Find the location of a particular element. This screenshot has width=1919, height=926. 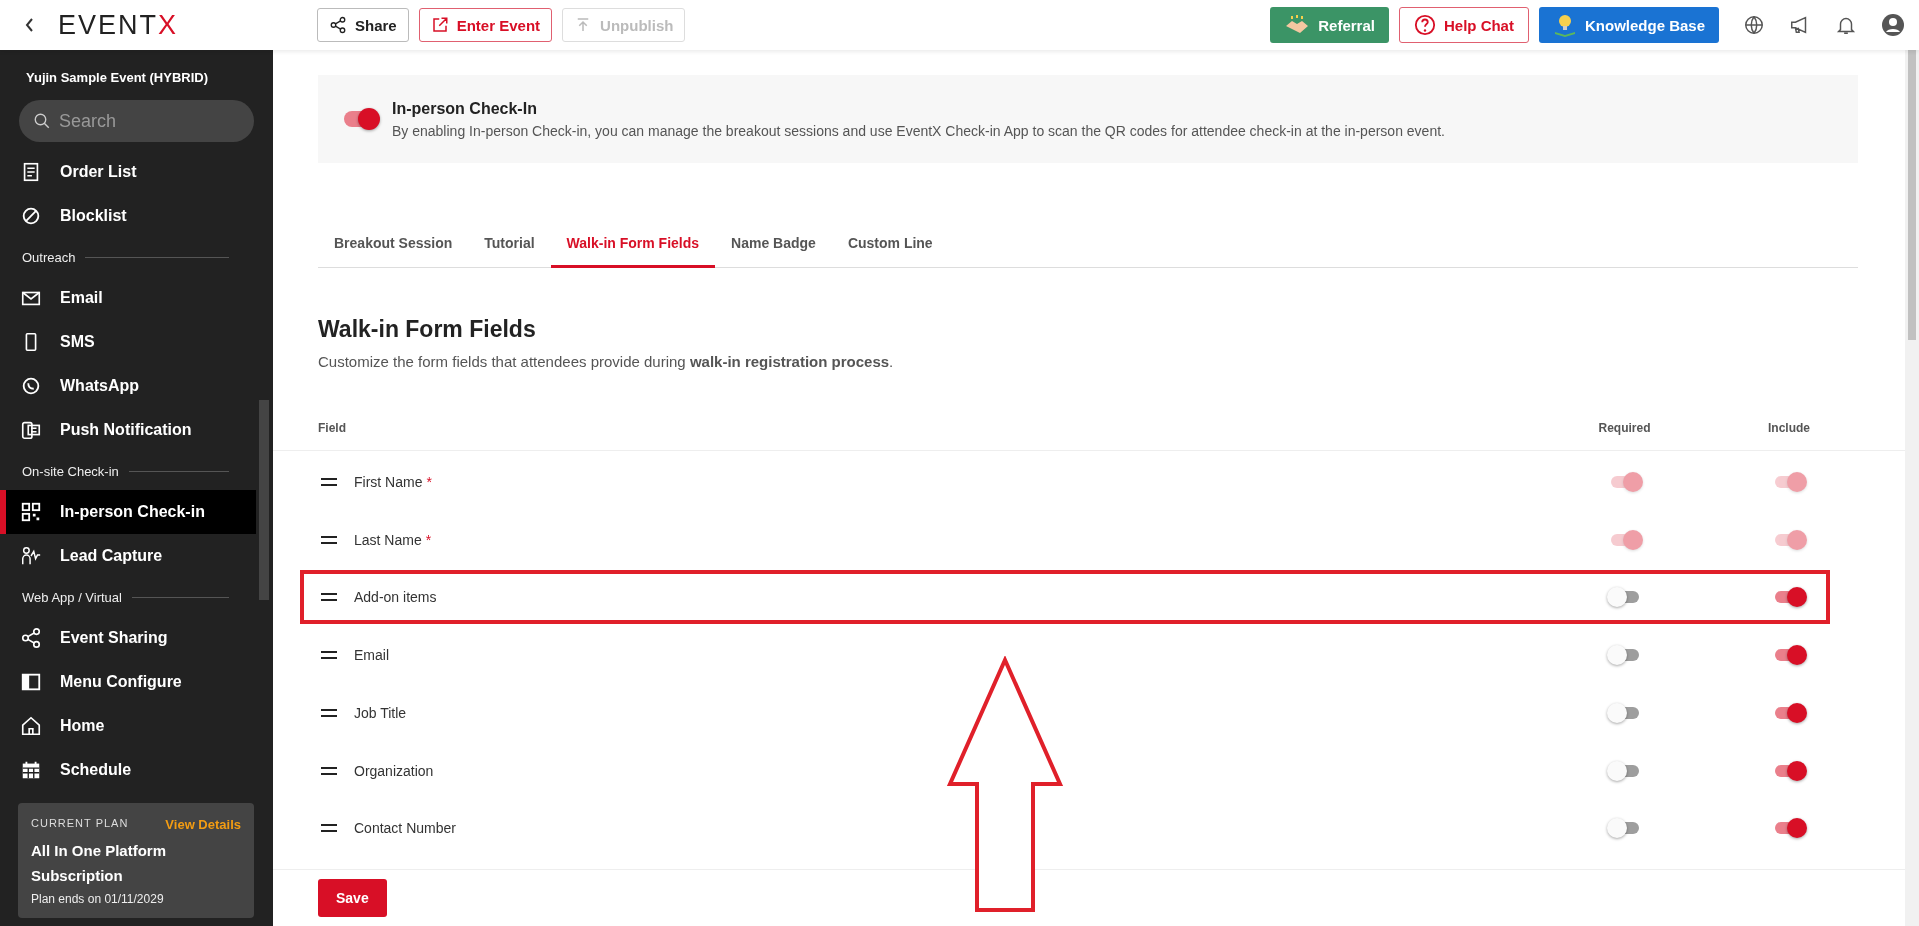

logo: EVENTX is located at coordinates (118, 25).